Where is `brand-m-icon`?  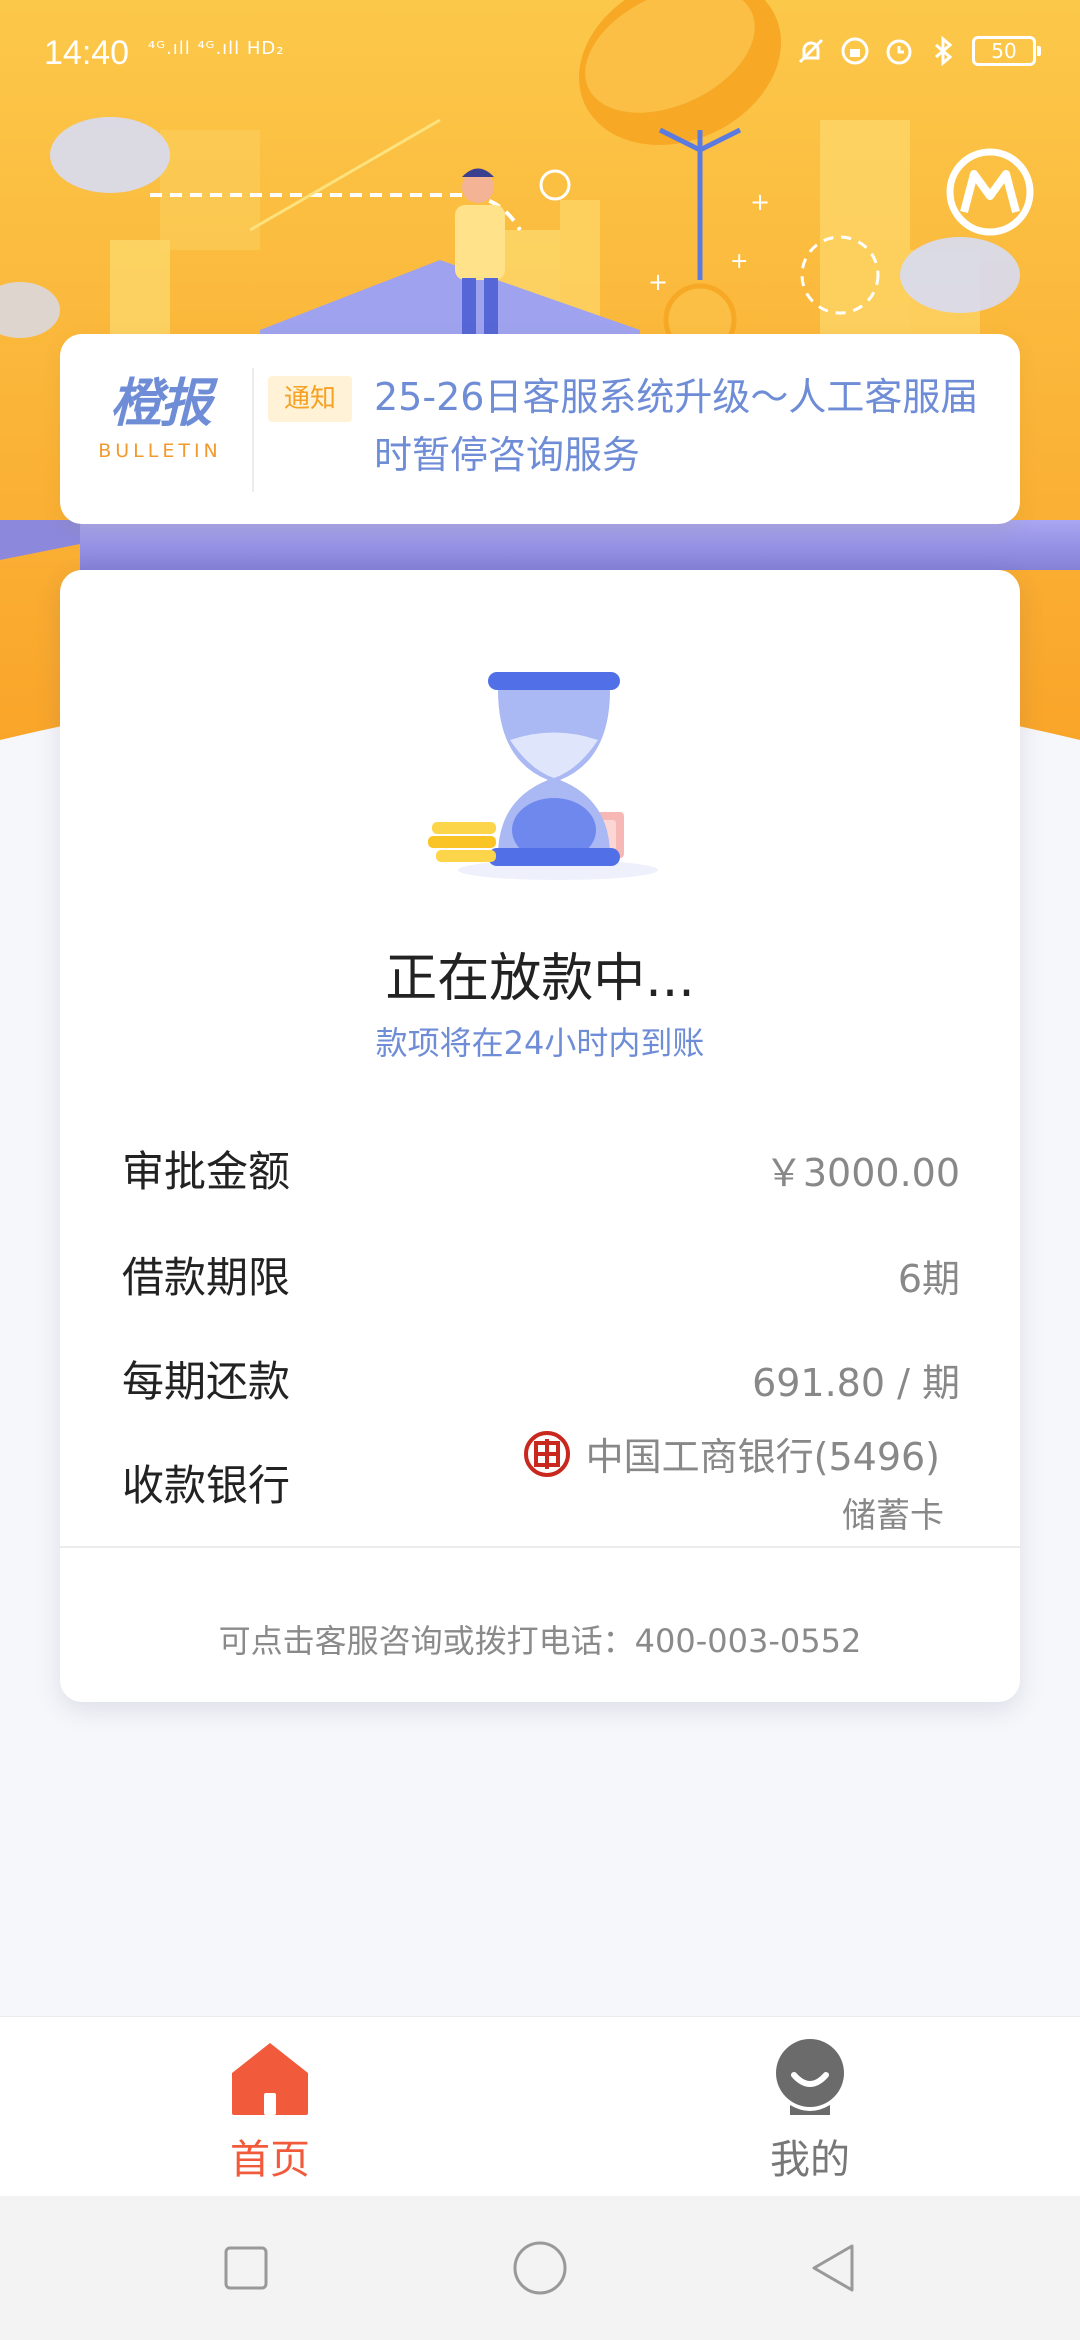
brand-m-icon is located at coordinates (990, 192).